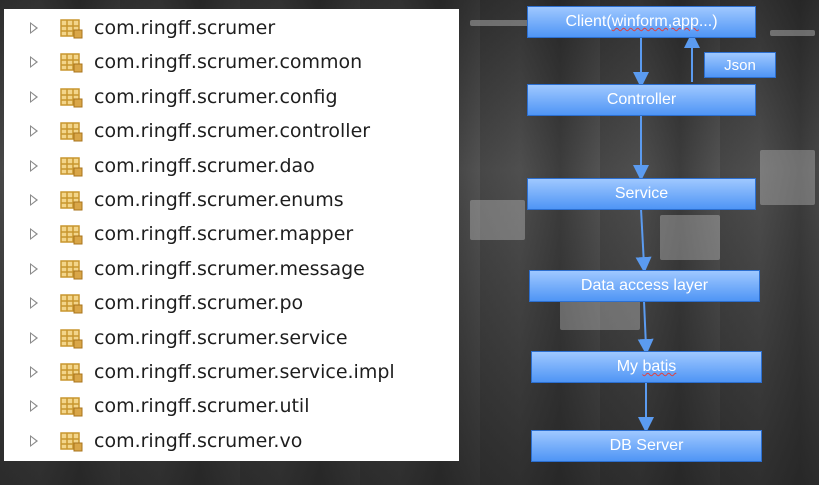 This screenshot has height=485, width=819. What do you see at coordinates (643, 240) in the screenshot?
I see `arrow-service-to-dal` at bounding box center [643, 240].